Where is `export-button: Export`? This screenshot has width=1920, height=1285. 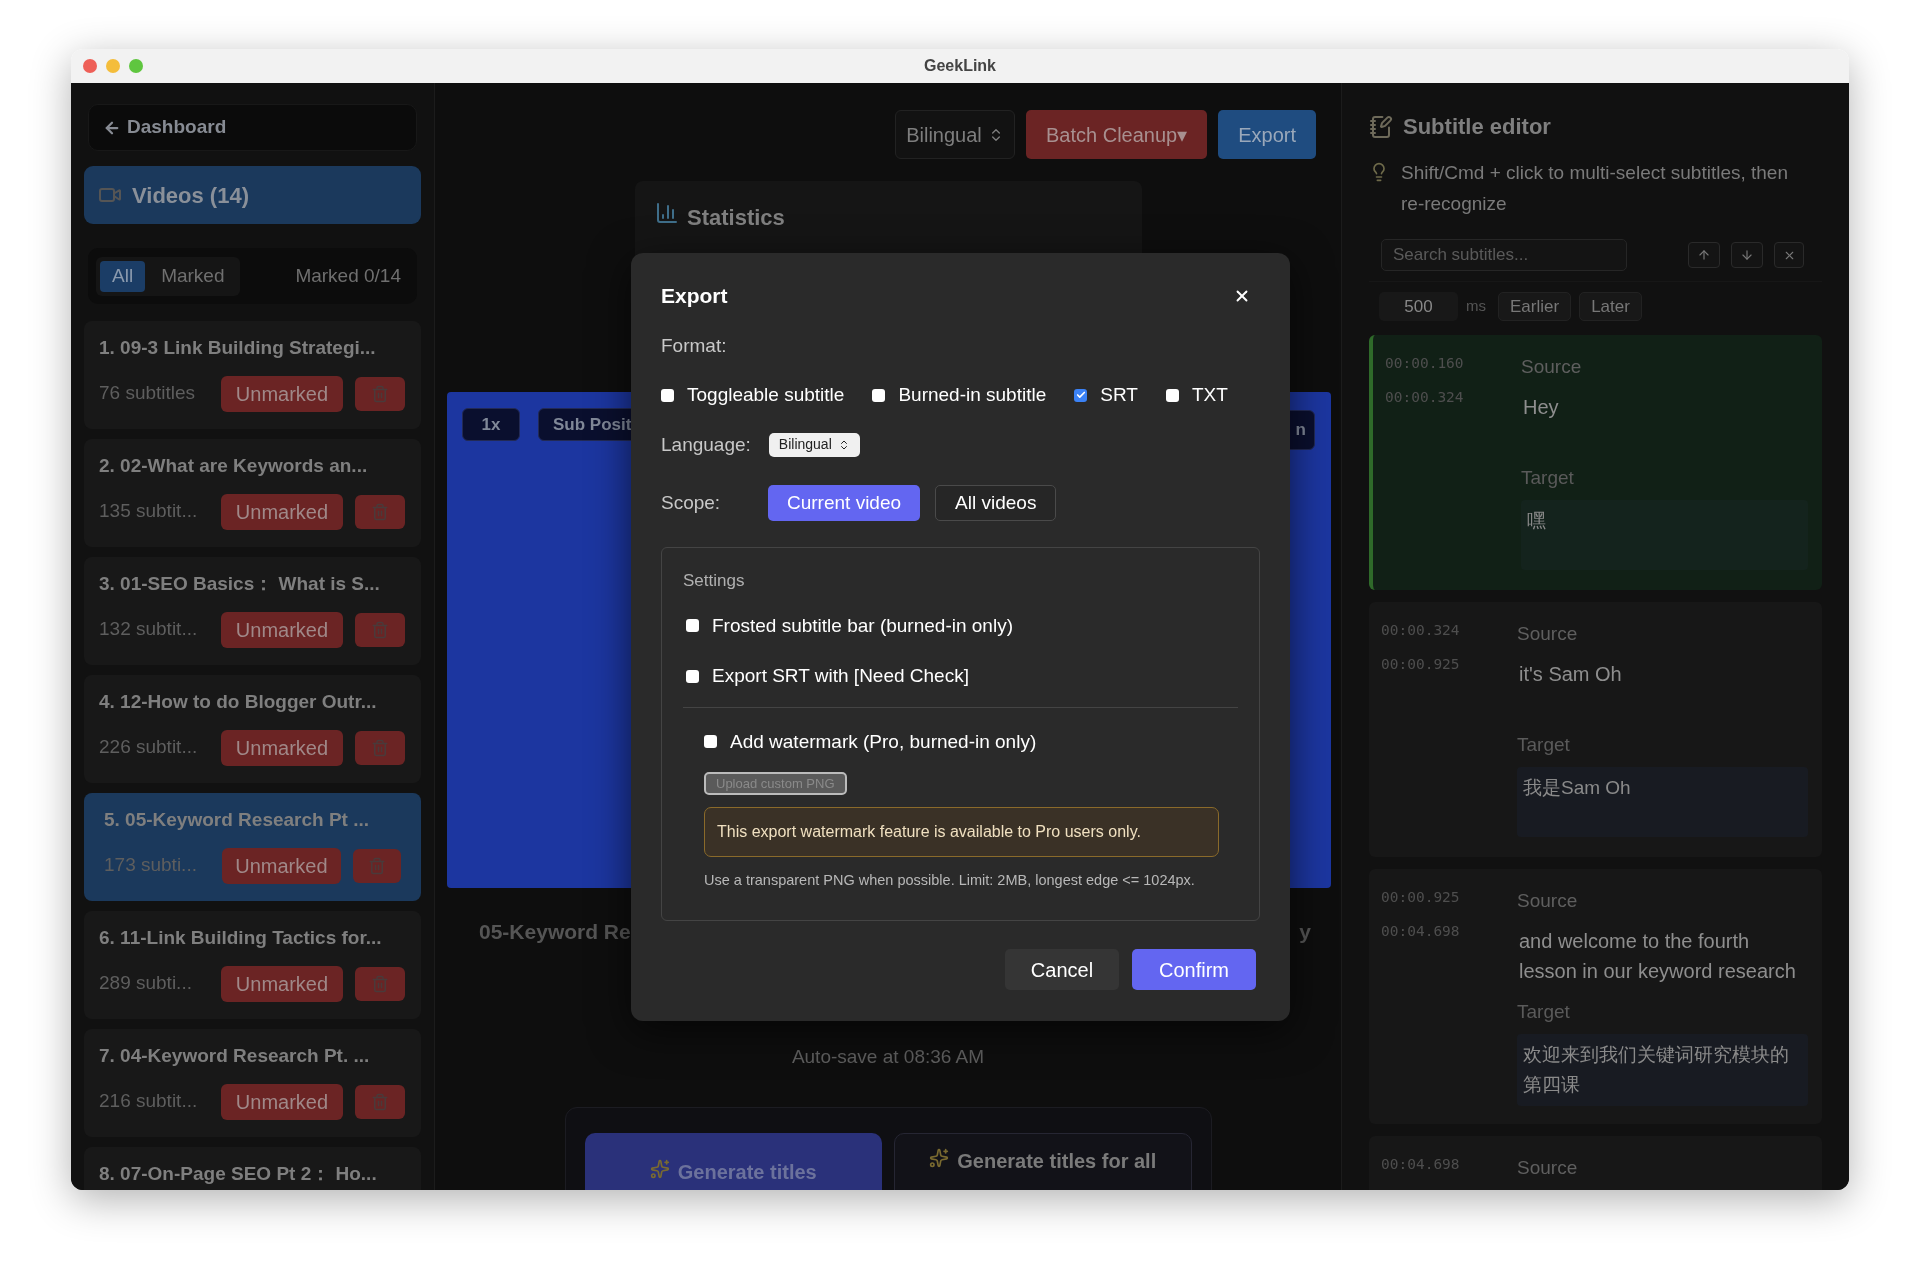 export-button: Export is located at coordinates (1267, 134).